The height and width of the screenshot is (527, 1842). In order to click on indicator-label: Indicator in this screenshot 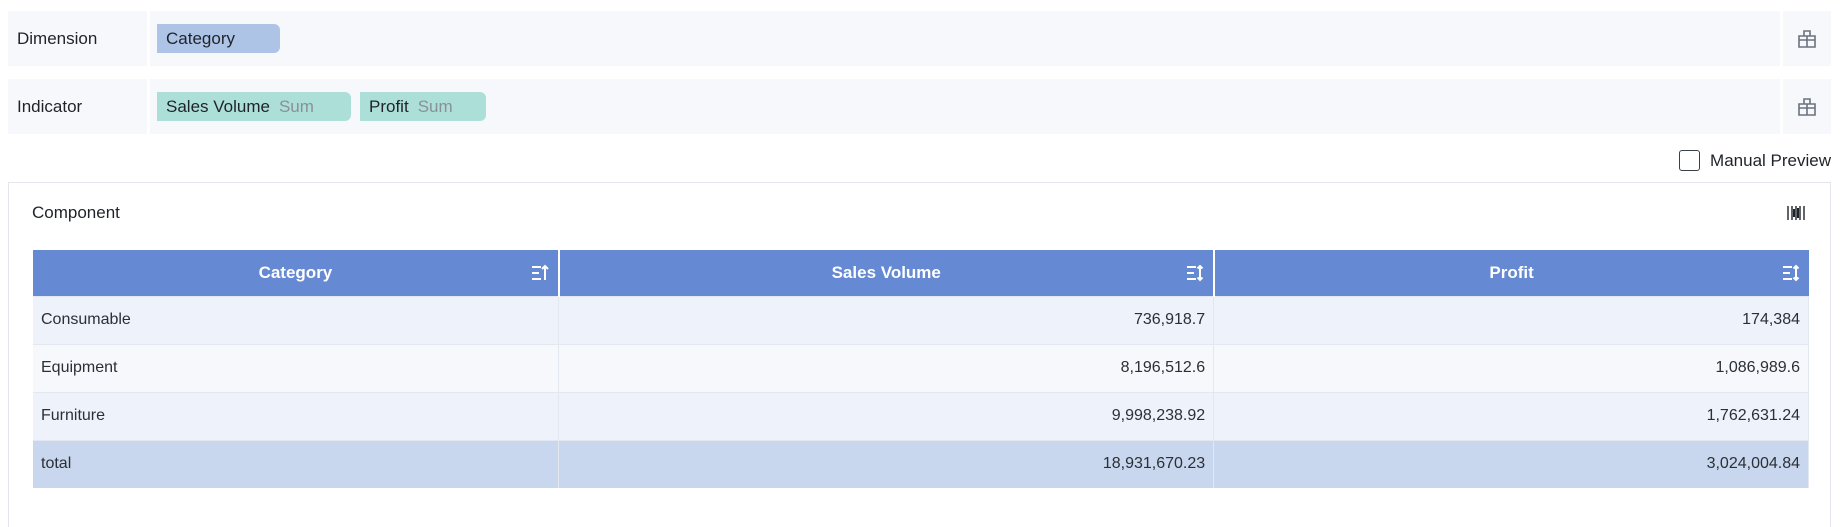, I will do `click(79, 106)`.